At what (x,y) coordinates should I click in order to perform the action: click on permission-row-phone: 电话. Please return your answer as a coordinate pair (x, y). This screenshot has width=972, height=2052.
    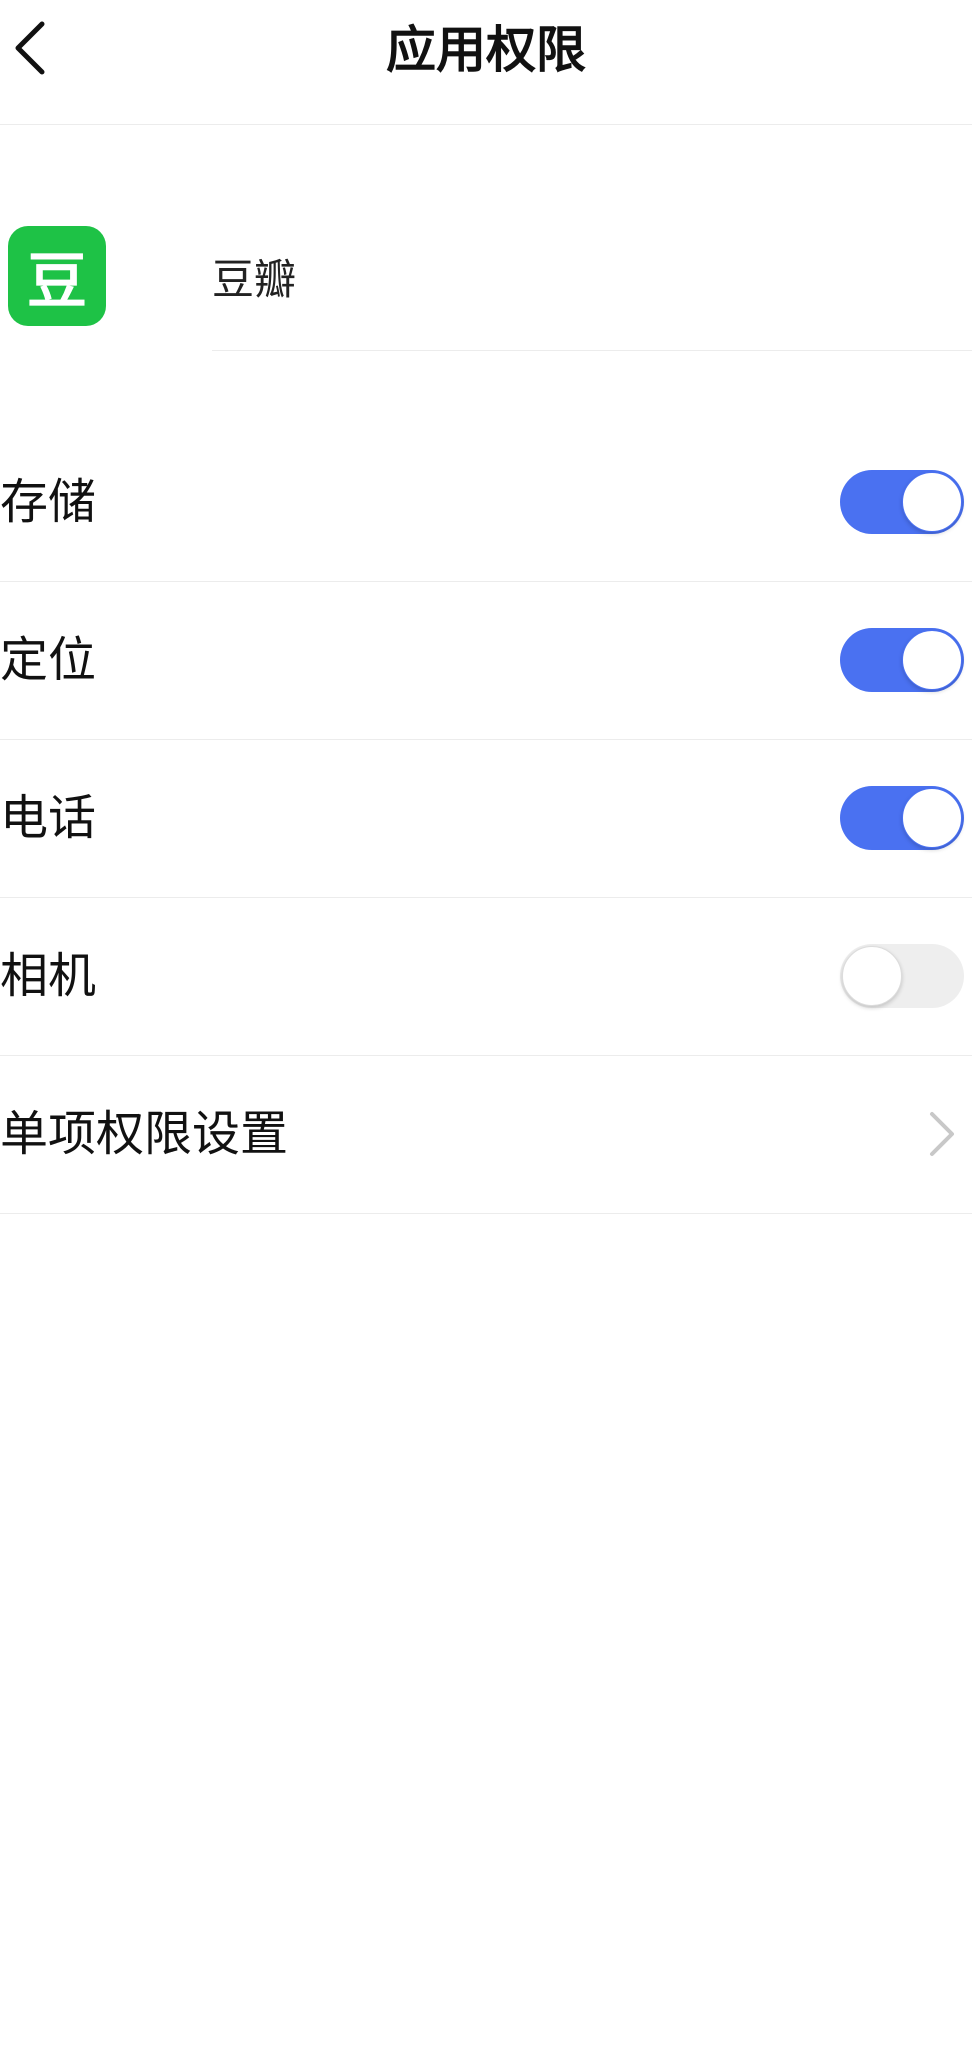
    Looking at the image, I should click on (486, 819).